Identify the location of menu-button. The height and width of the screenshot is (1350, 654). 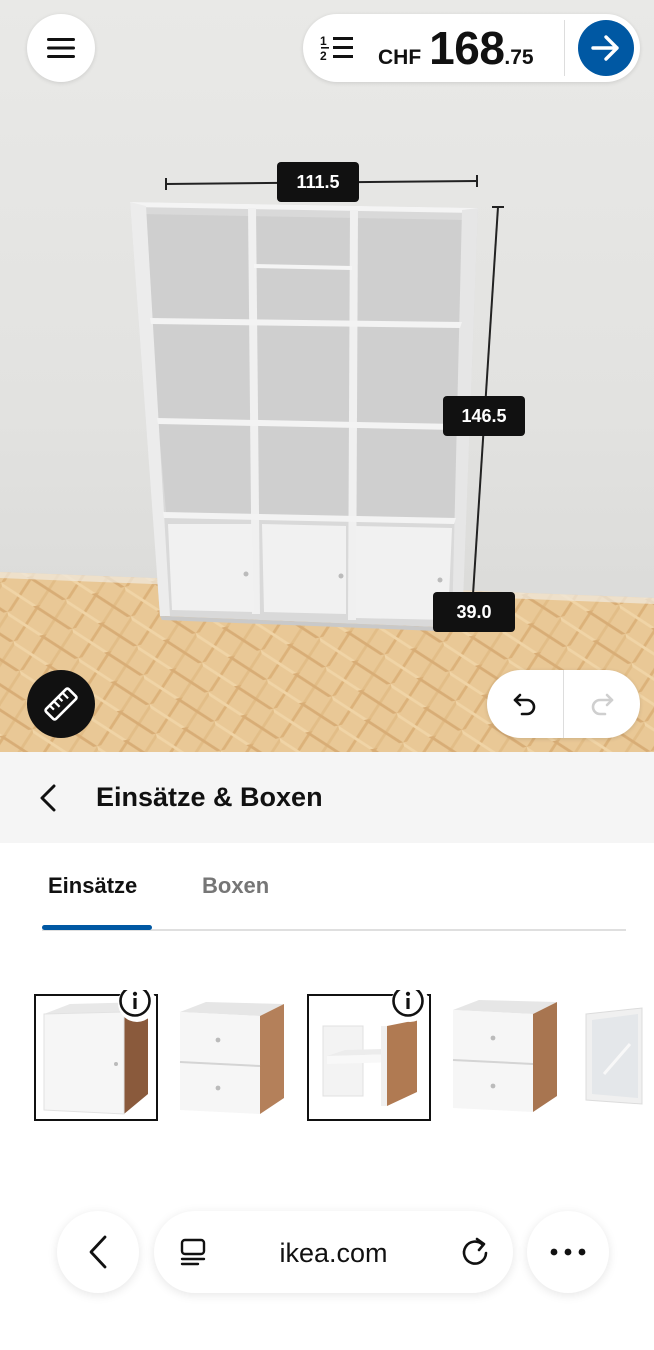
(61, 48).